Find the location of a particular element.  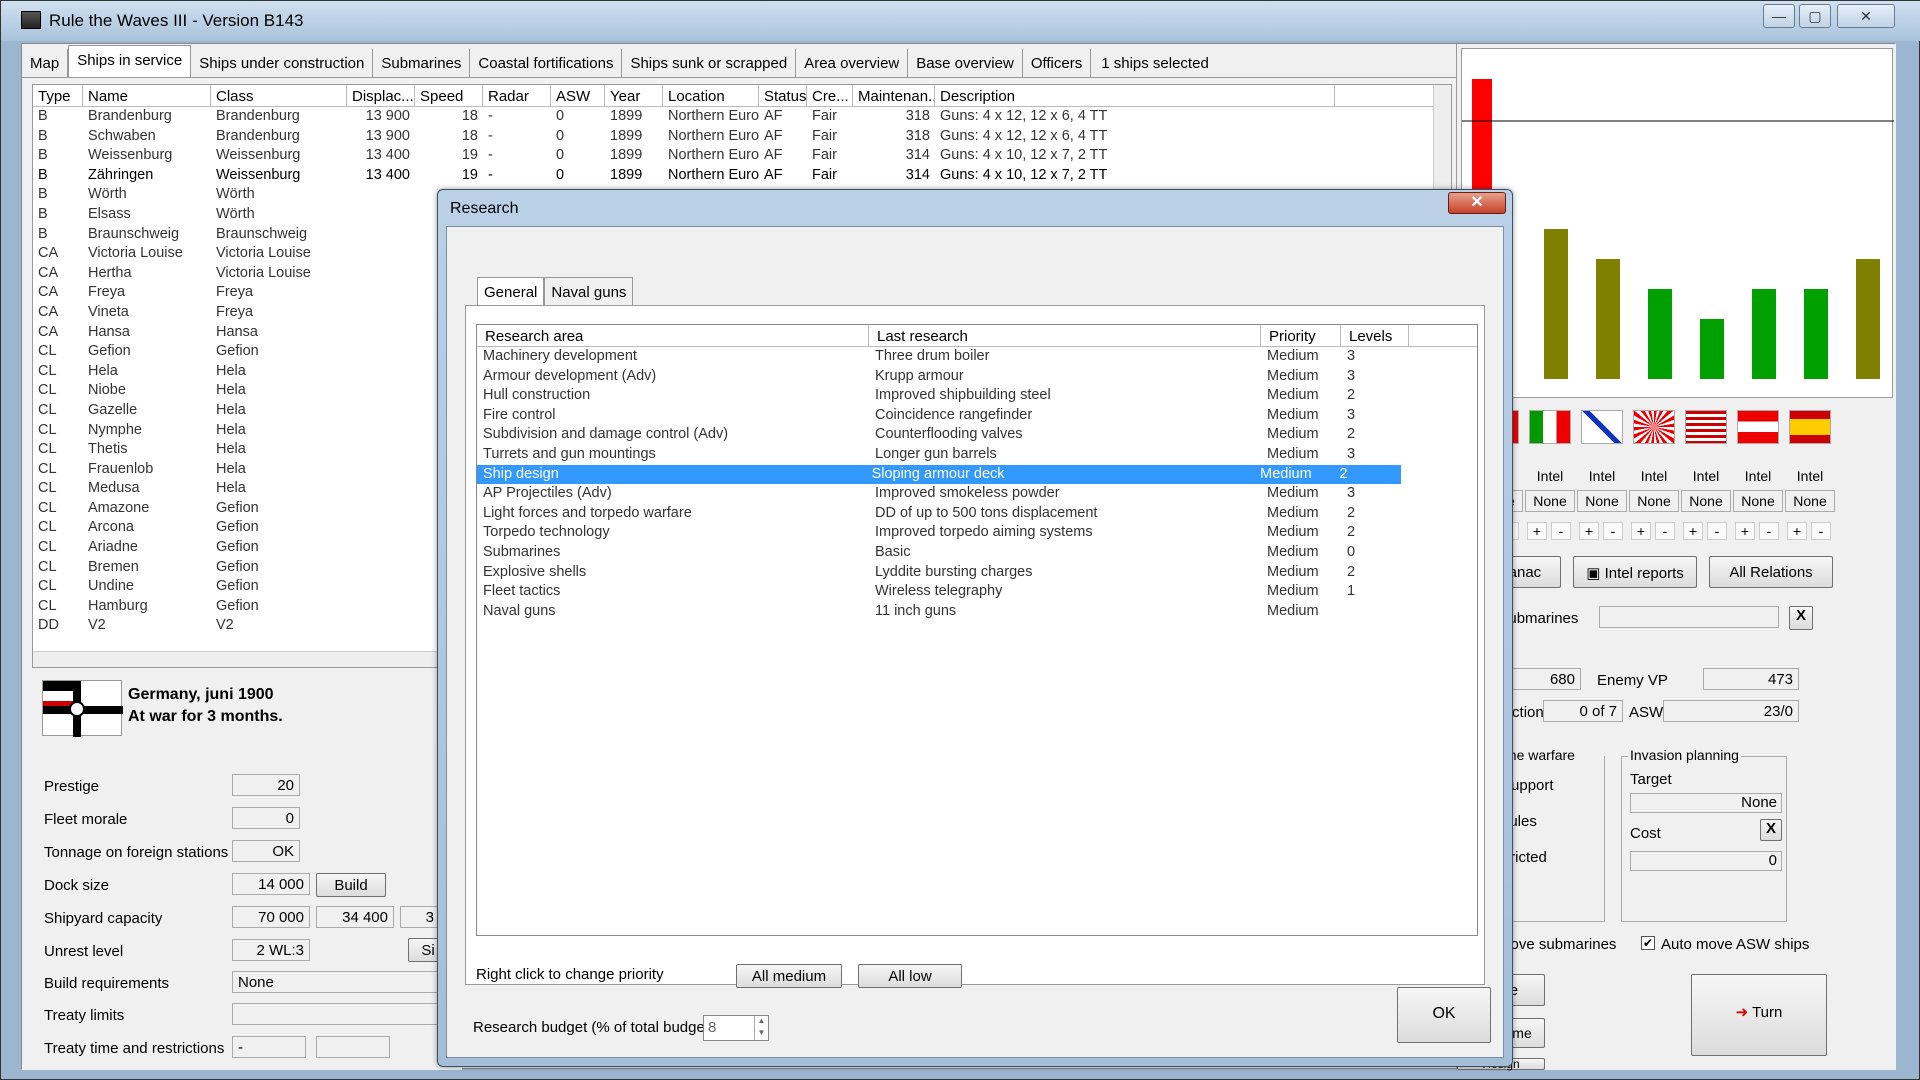

ships-col-header: Year is located at coordinates (634, 95).